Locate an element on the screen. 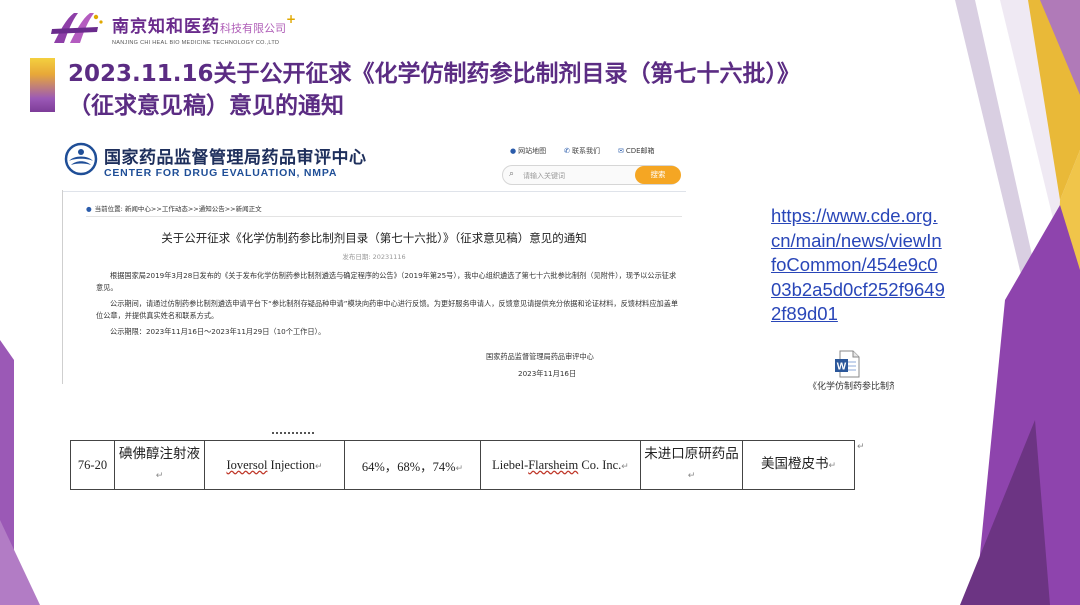  cde-link-contact: ✆ 联系我们 is located at coordinates (582, 151).